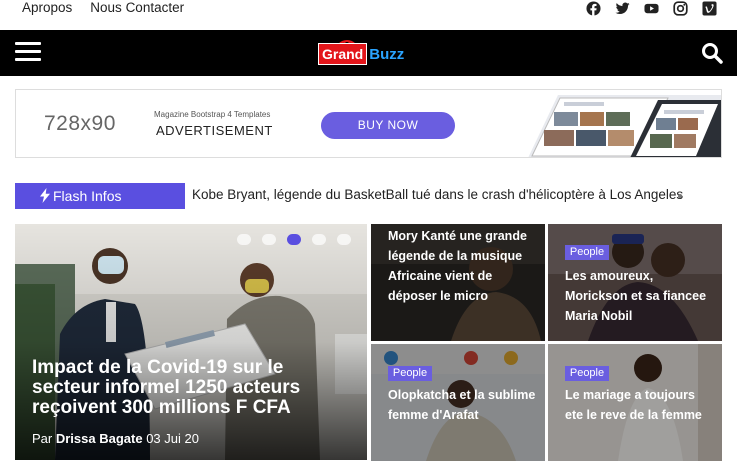 The image size is (737, 464). What do you see at coordinates (387, 54) in the screenshot?
I see `logo-text-buzz: Buzz` at bounding box center [387, 54].